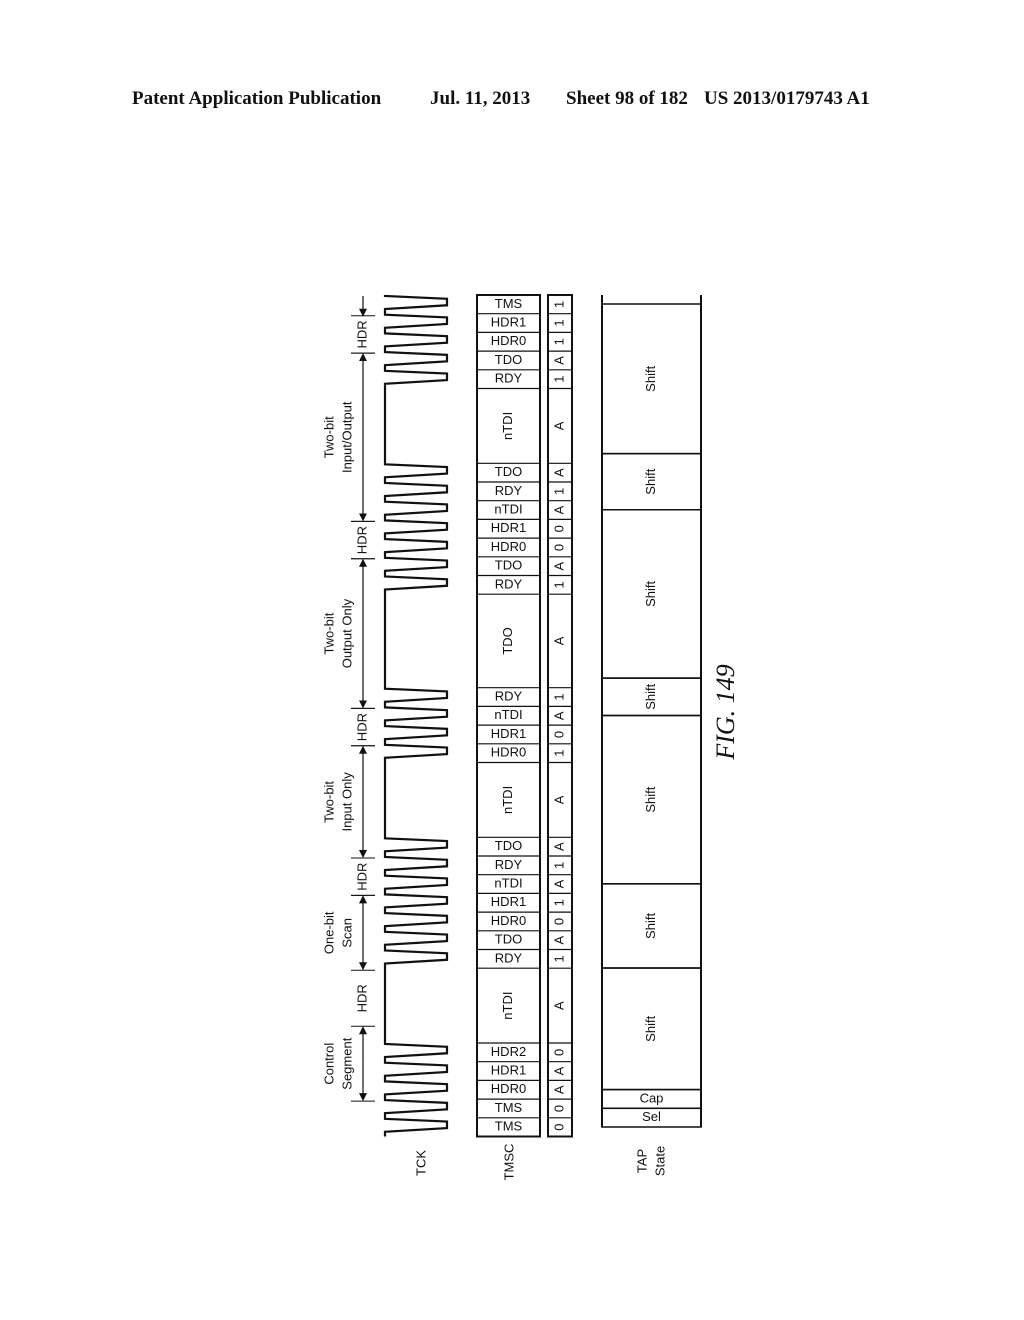  I want to click on segment-label: One-bit, so click(328, 932).